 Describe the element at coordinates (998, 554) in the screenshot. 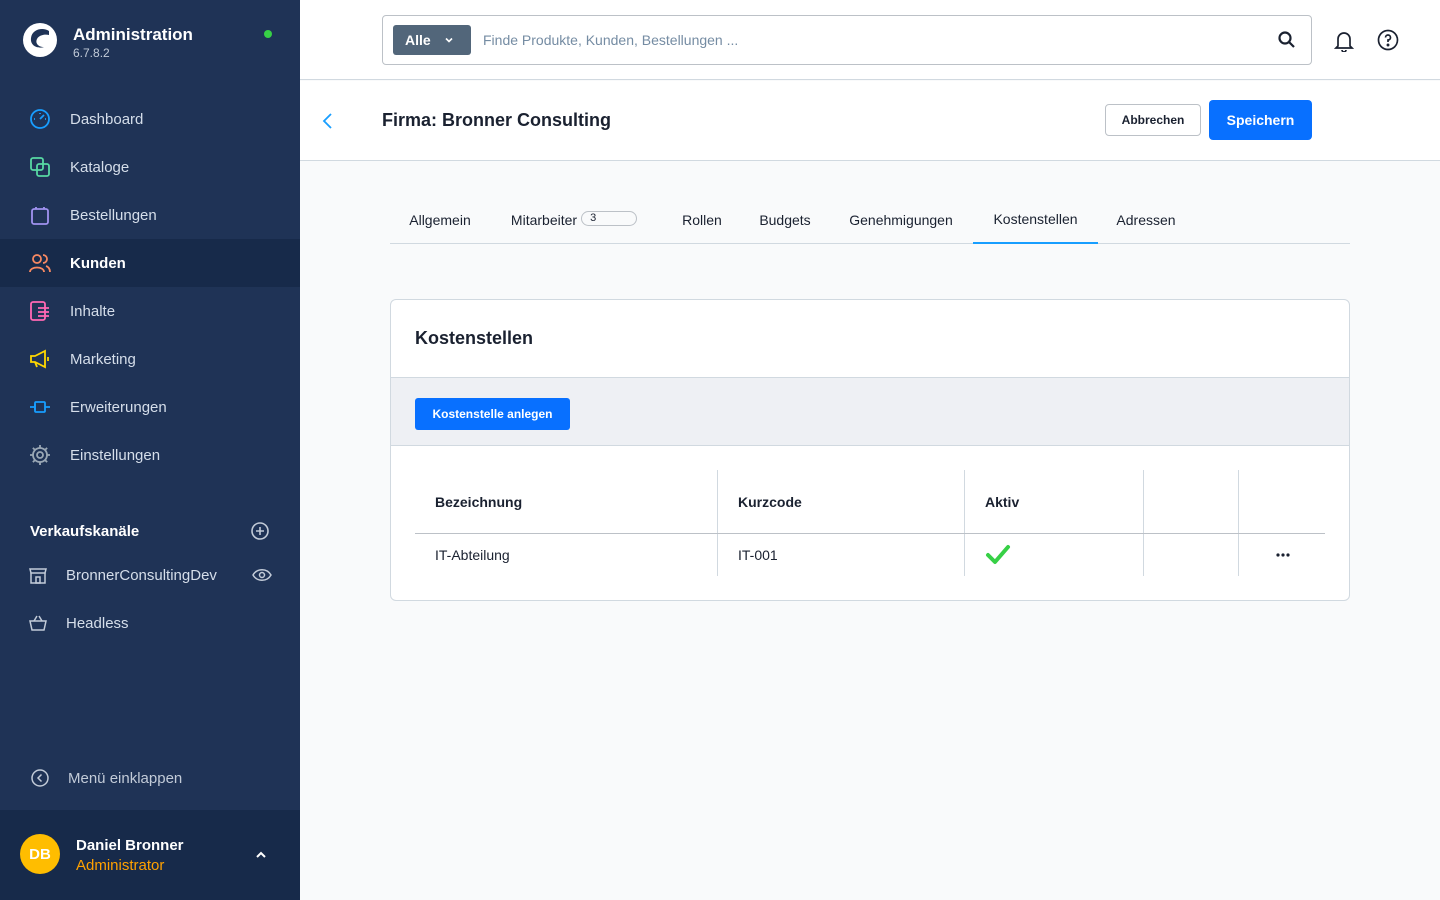

I see `checkmark-icon` at that location.